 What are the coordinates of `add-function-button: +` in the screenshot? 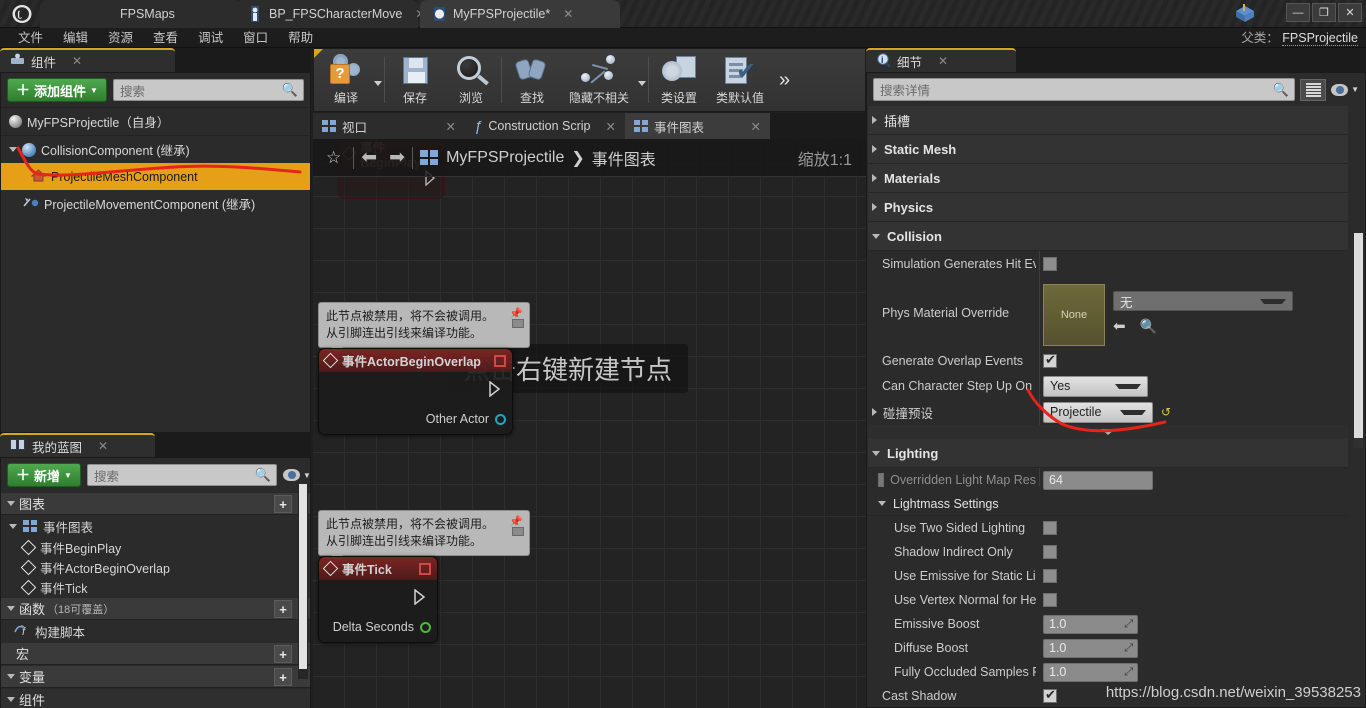 It's located at (283, 609).